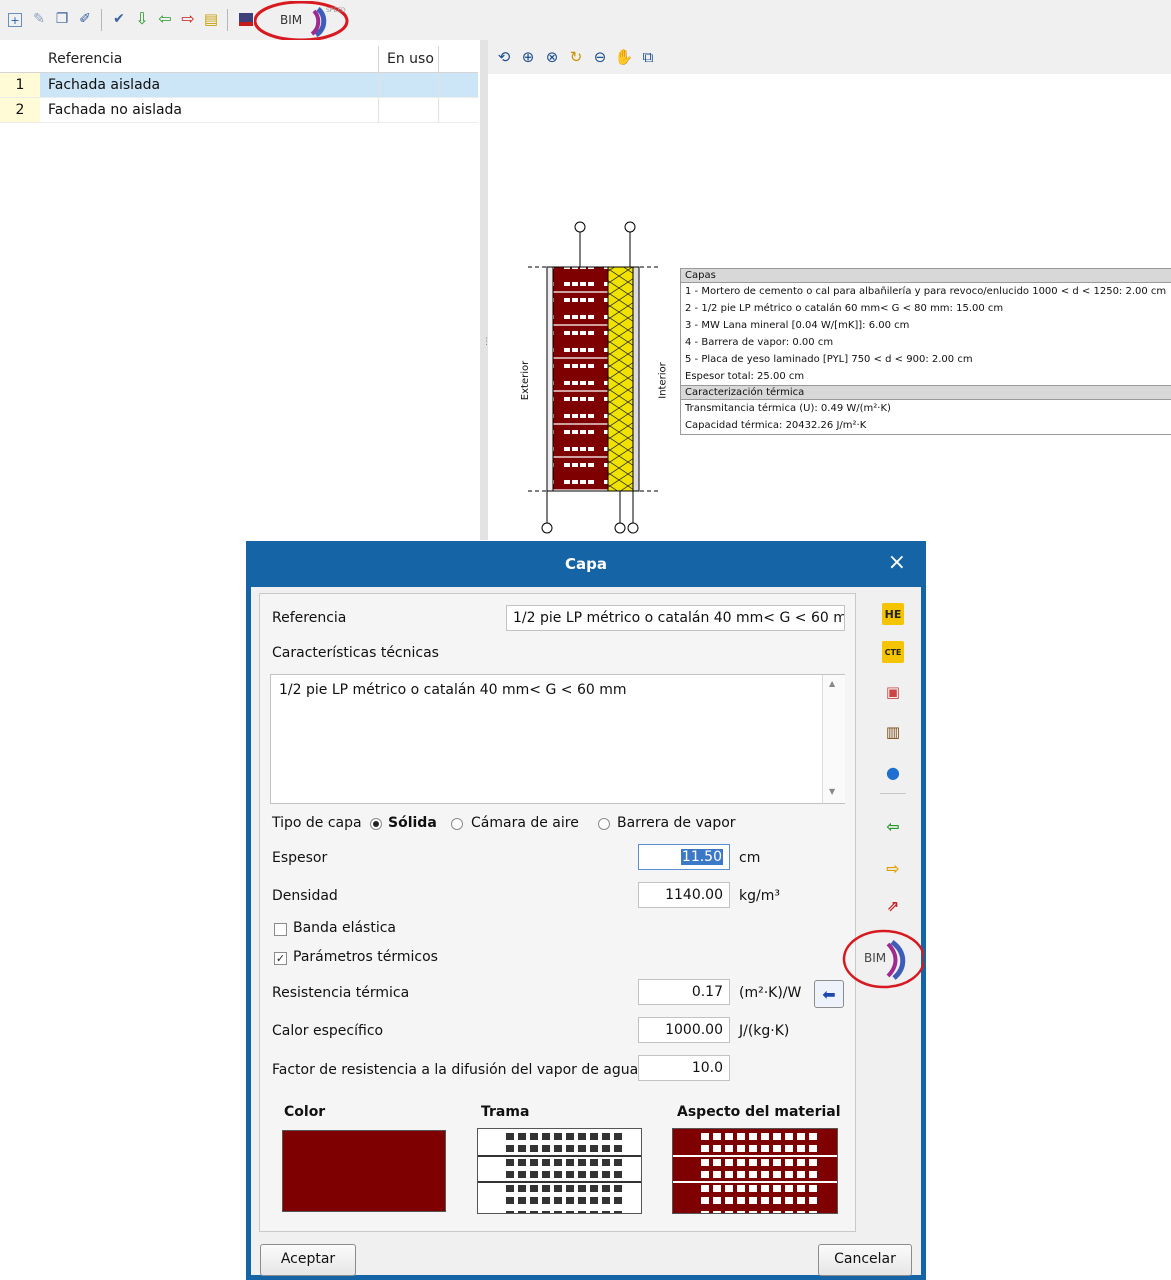 The width and height of the screenshot is (1171, 1280). What do you see at coordinates (893, 732) in the screenshot?
I see `layers-icon: ▥` at bounding box center [893, 732].